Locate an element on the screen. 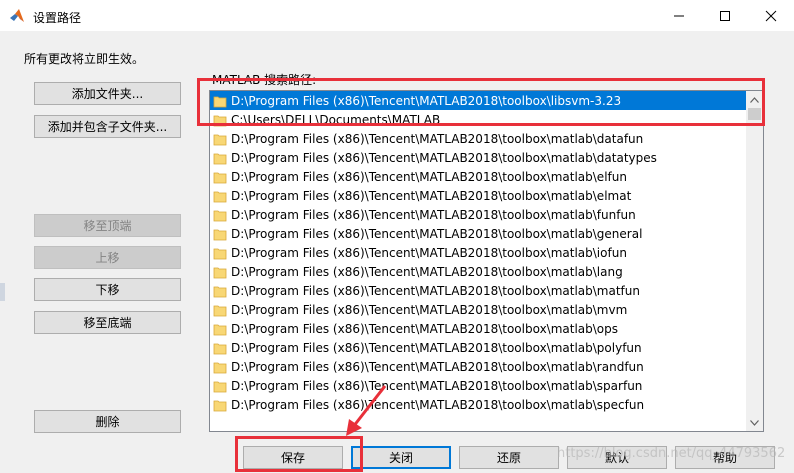 The image size is (794, 473). search-path-label: MATLAB 搜索路径: is located at coordinates (264, 80).